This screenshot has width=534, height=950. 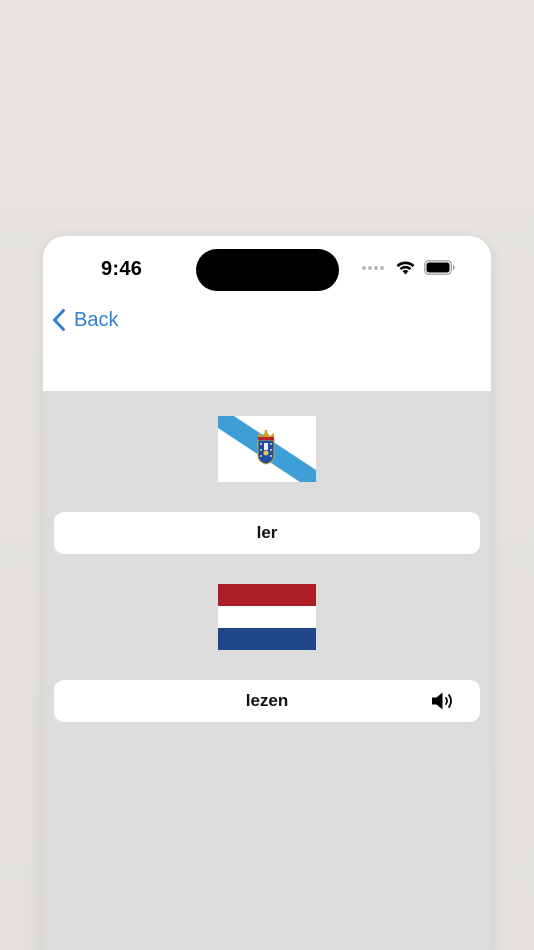 What do you see at coordinates (373, 267) in the screenshot?
I see `signal-dots-icon` at bounding box center [373, 267].